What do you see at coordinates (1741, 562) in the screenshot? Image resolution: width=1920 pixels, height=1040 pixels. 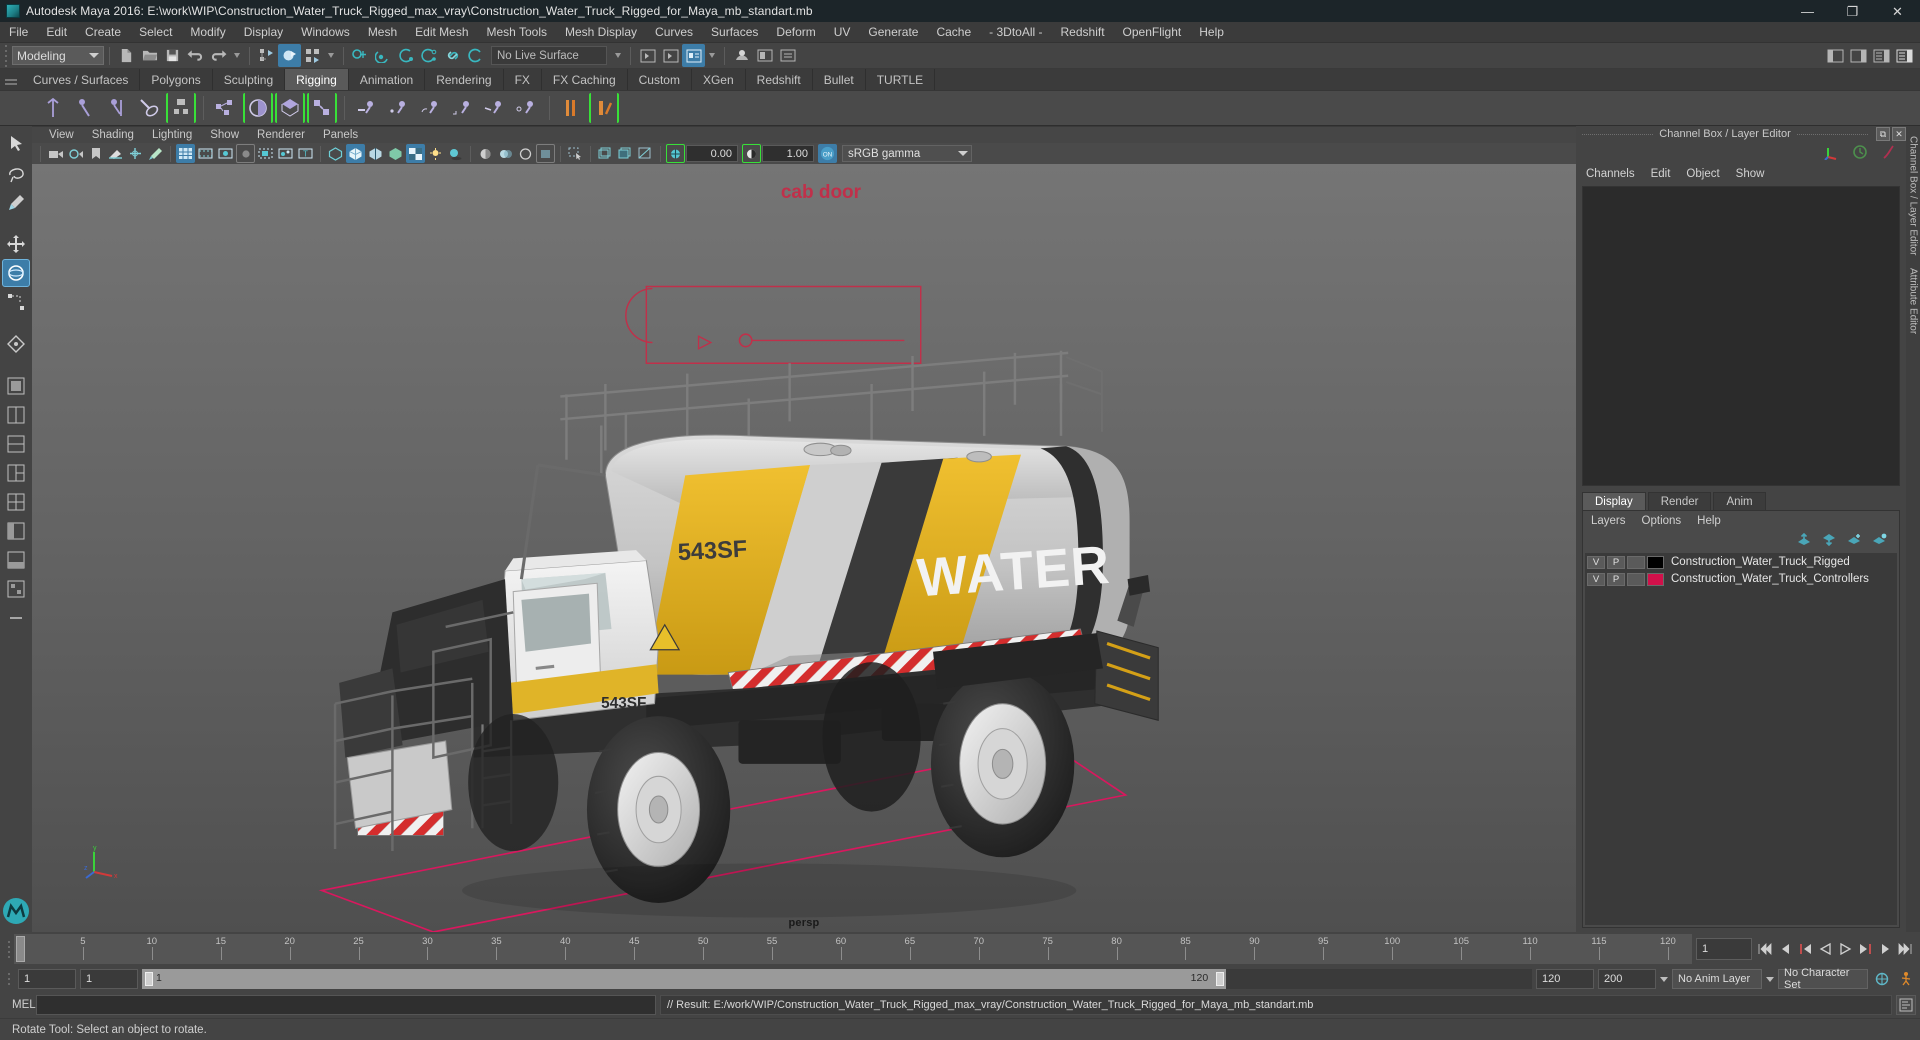 I see `layer-row: V P Construction_Water_Truck_Rigged` at bounding box center [1741, 562].